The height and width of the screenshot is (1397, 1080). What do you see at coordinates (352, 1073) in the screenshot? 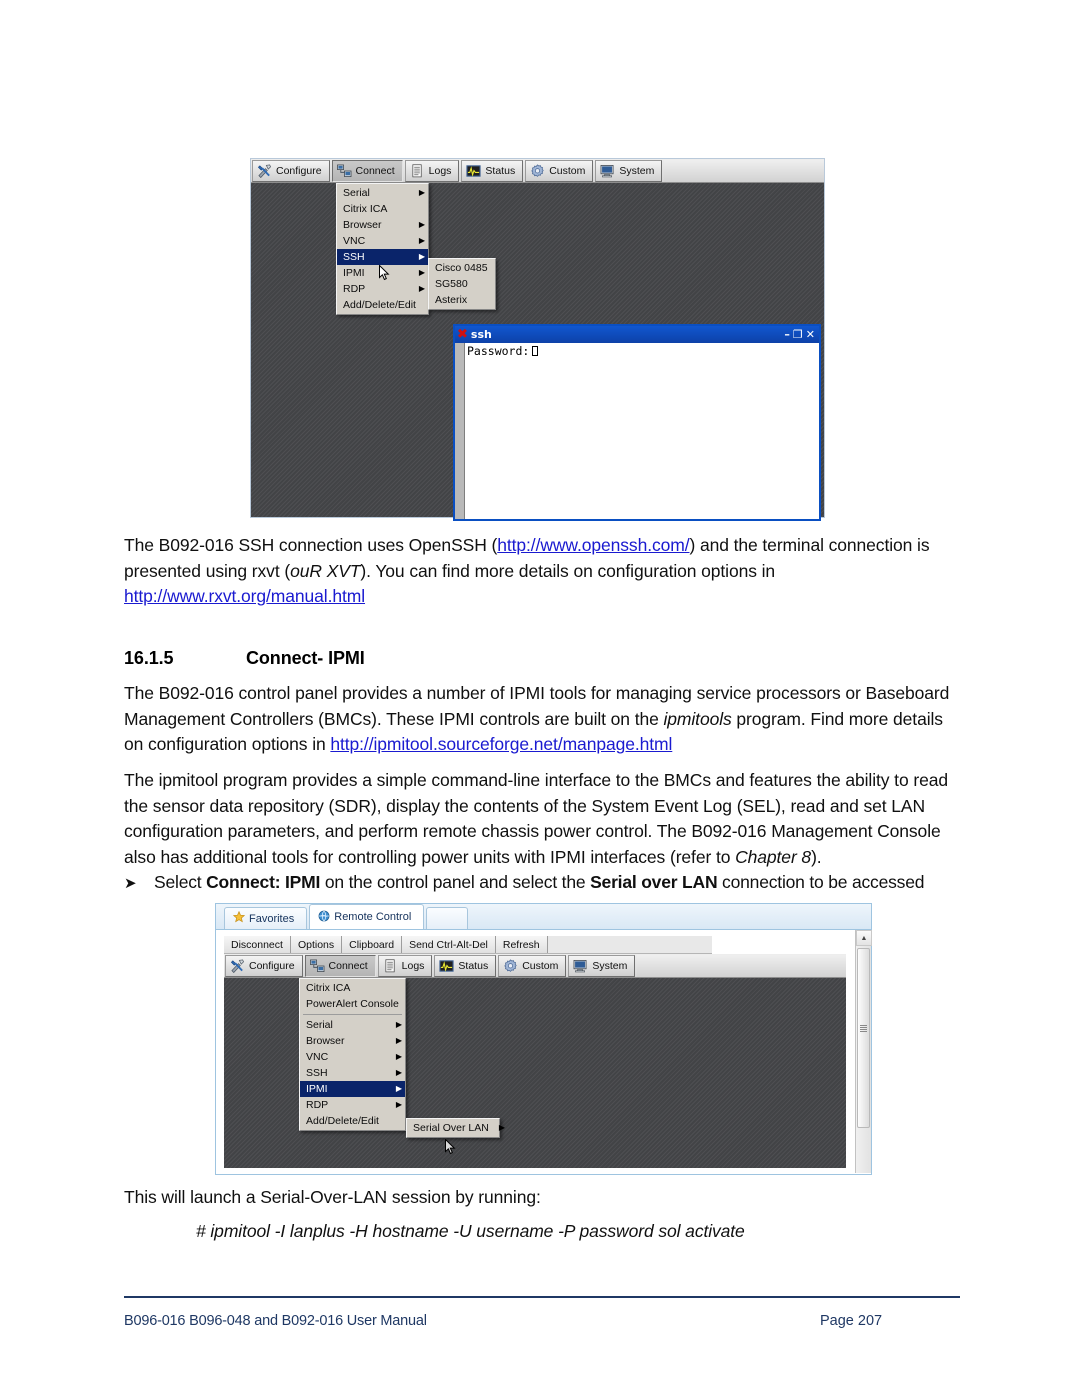
I see `menu2-item-ssh: SSH ▶` at bounding box center [352, 1073].